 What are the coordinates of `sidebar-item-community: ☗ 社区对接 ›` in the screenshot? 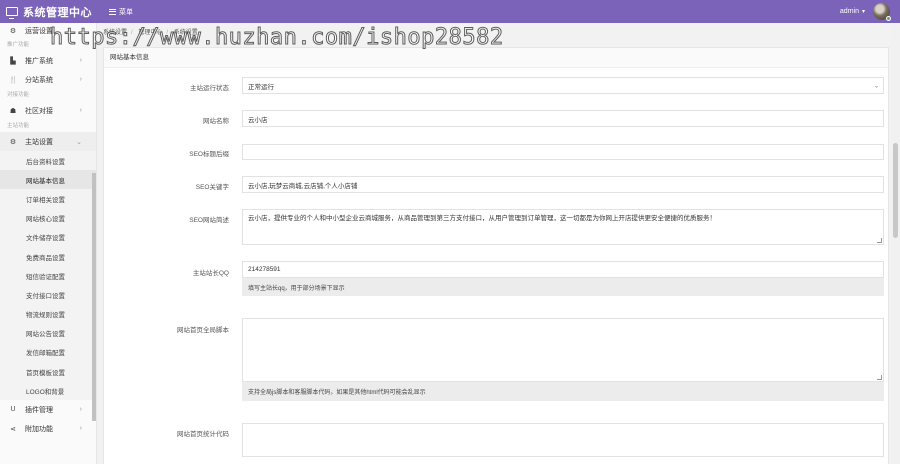 It's located at (48, 110).